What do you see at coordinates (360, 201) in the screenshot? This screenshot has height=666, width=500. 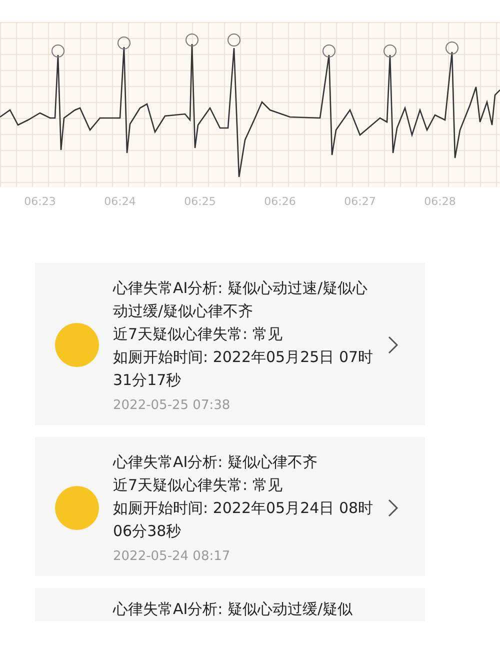 I see `time-label: 06:27` at bounding box center [360, 201].